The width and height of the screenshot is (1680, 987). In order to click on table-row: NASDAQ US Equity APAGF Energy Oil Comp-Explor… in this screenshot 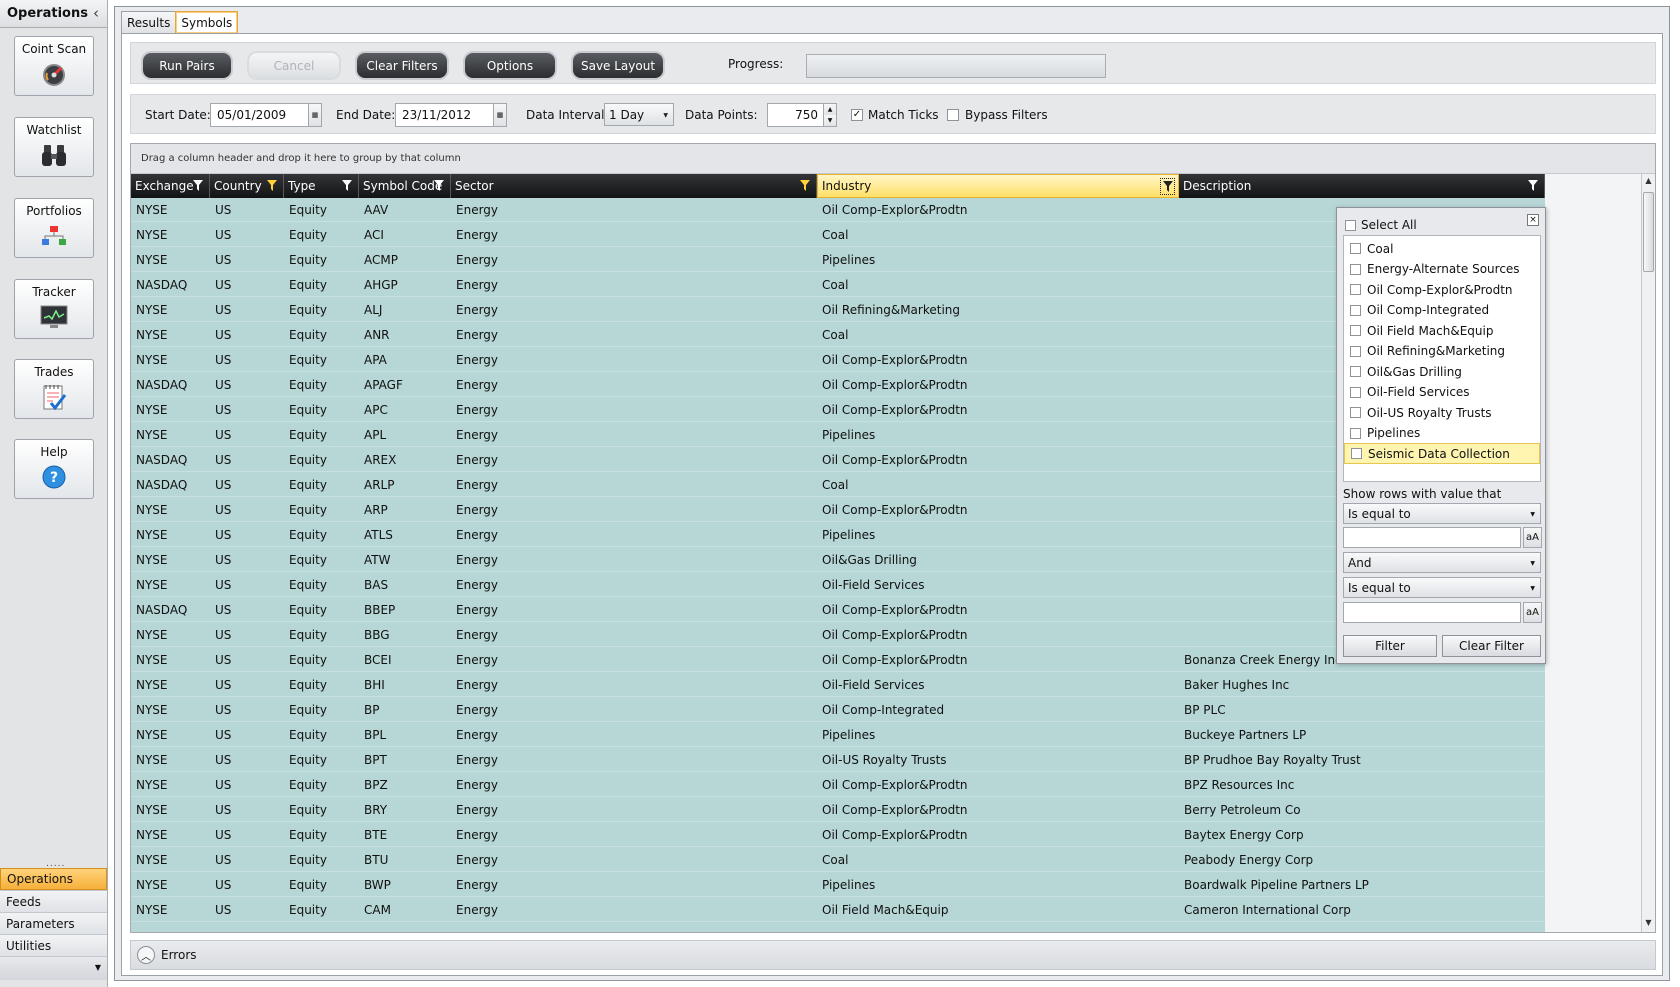, I will do `click(838, 384)`.